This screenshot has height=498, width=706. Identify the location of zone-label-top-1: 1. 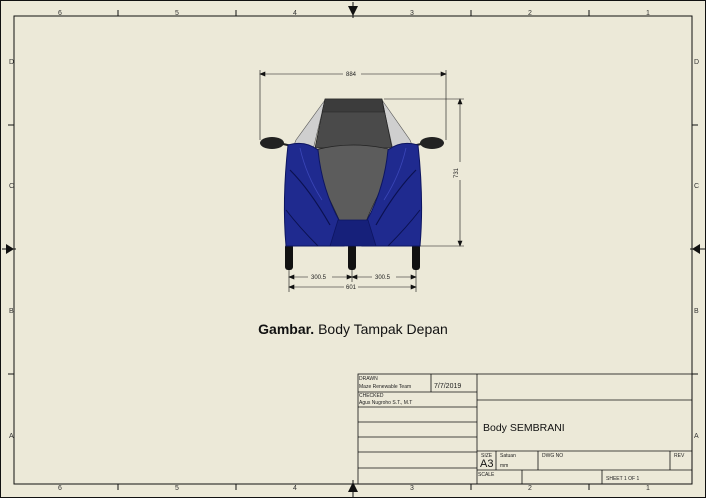
(648, 13).